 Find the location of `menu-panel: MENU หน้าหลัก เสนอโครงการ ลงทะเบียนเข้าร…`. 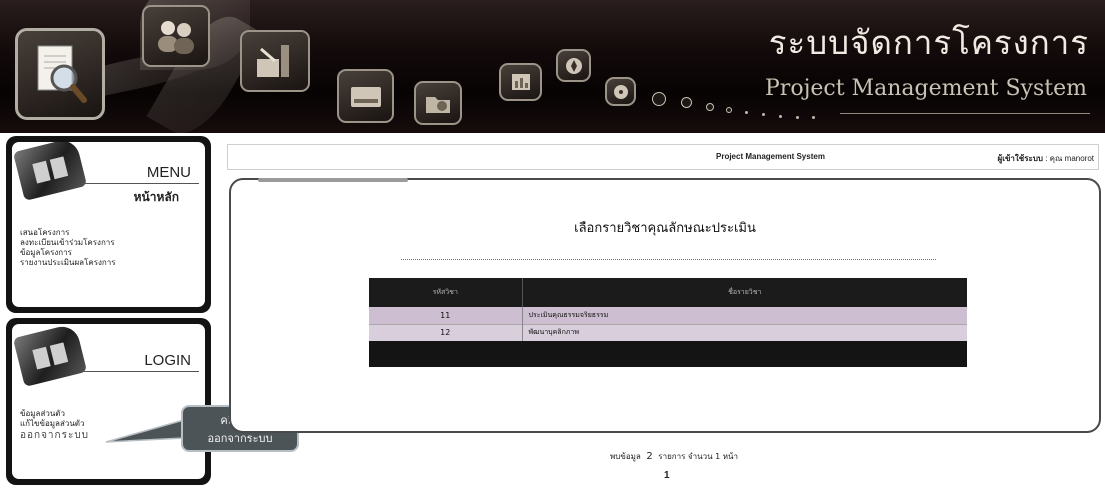

menu-panel: MENU หน้าหลัก เสนอโครงการ ลงทะเบียนเข้าร… is located at coordinates (108, 224).